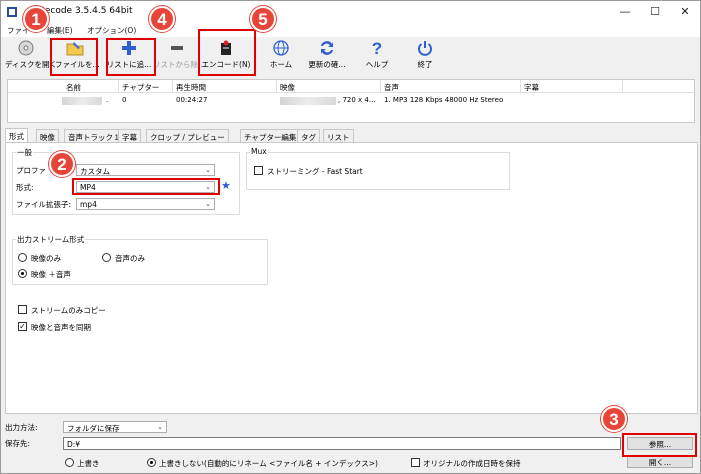 Image resolution: width=701 pixels, height=474 pixels. I want to click on menu-bar: ファイ 編集(E) オプション(O), so click(350, 30).